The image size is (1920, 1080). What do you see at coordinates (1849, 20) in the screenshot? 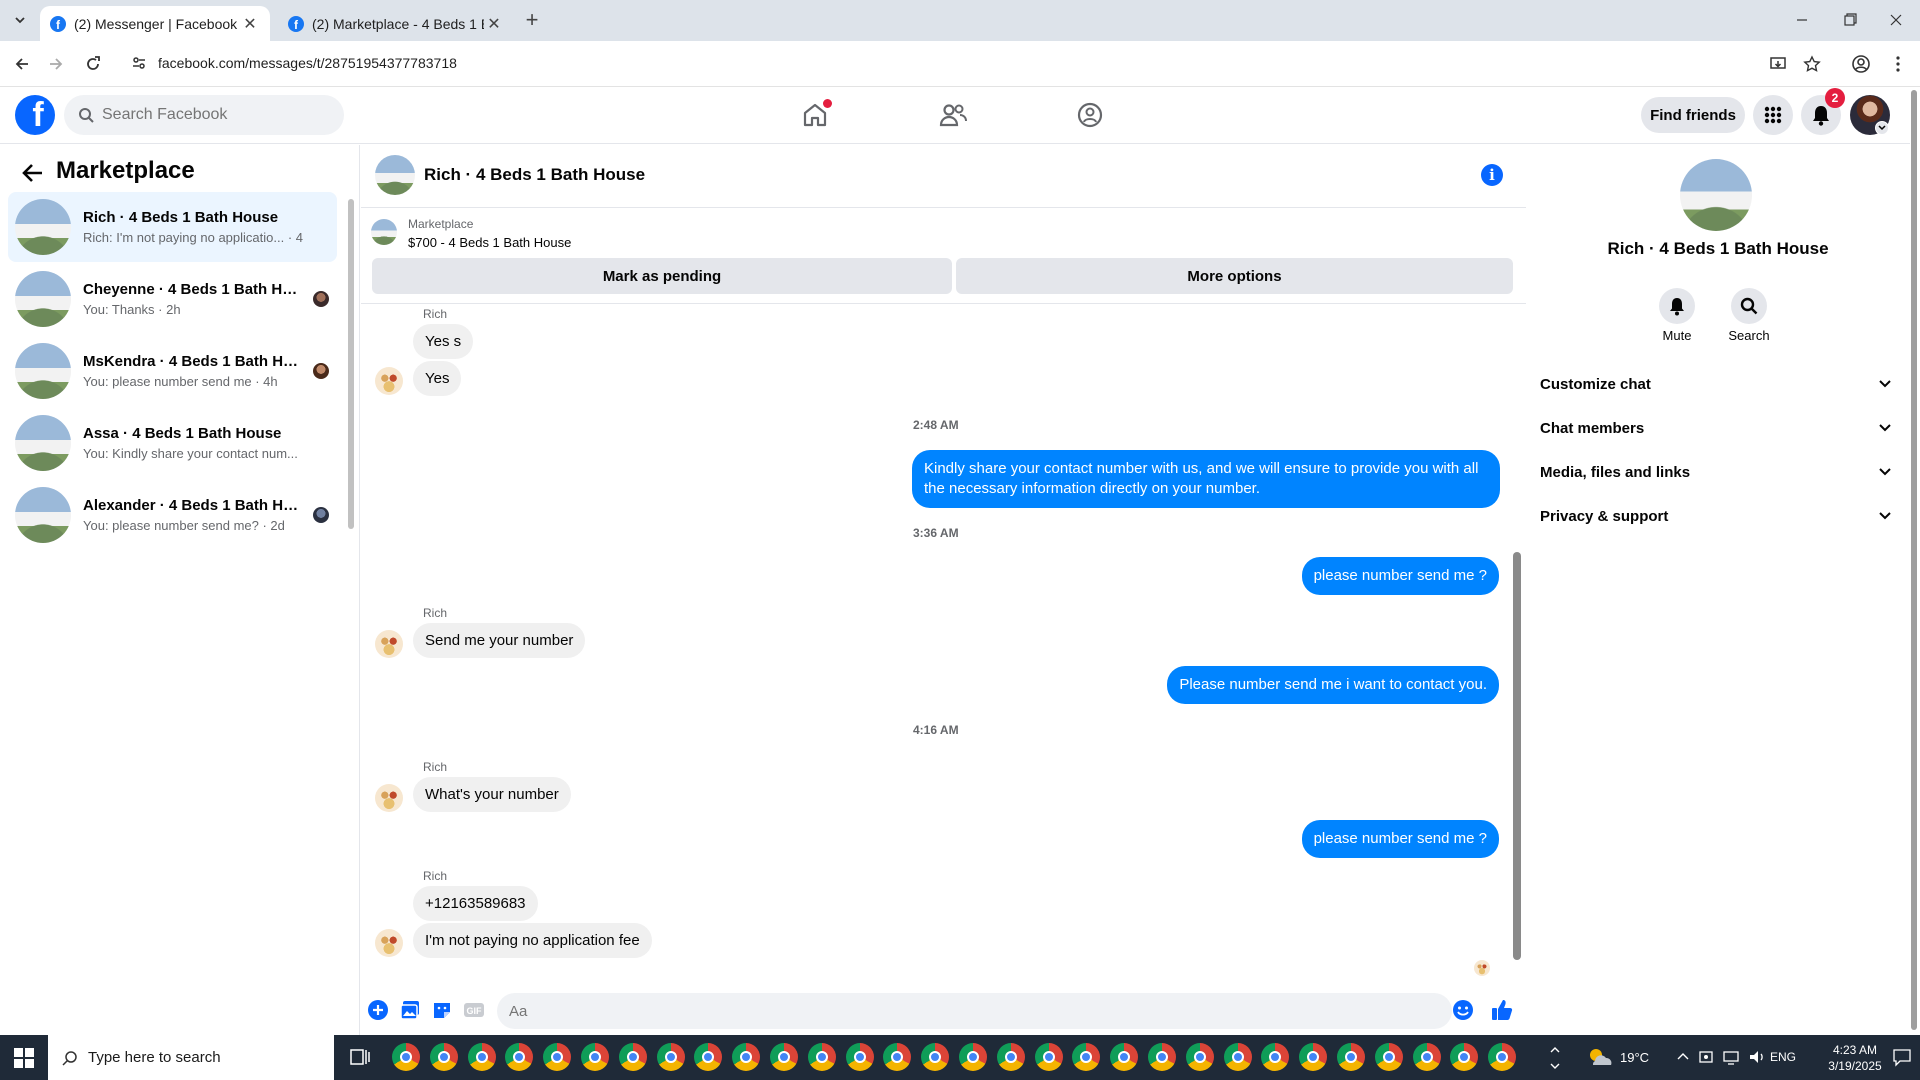
I see `restore-window-icon` at bounding box center [1849, 20].